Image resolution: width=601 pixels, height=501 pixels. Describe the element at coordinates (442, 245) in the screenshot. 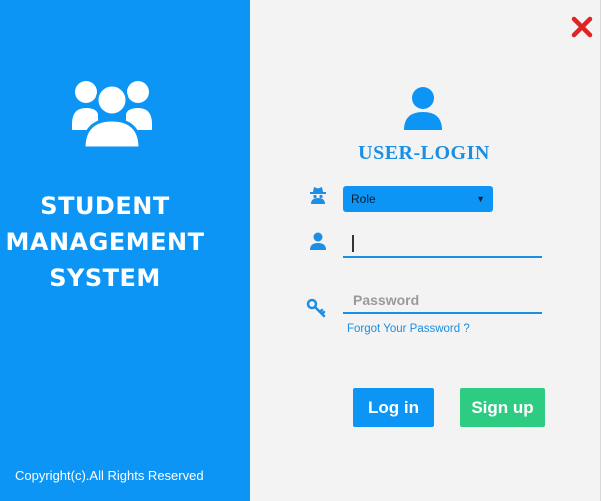

I see `username-input` at that location.